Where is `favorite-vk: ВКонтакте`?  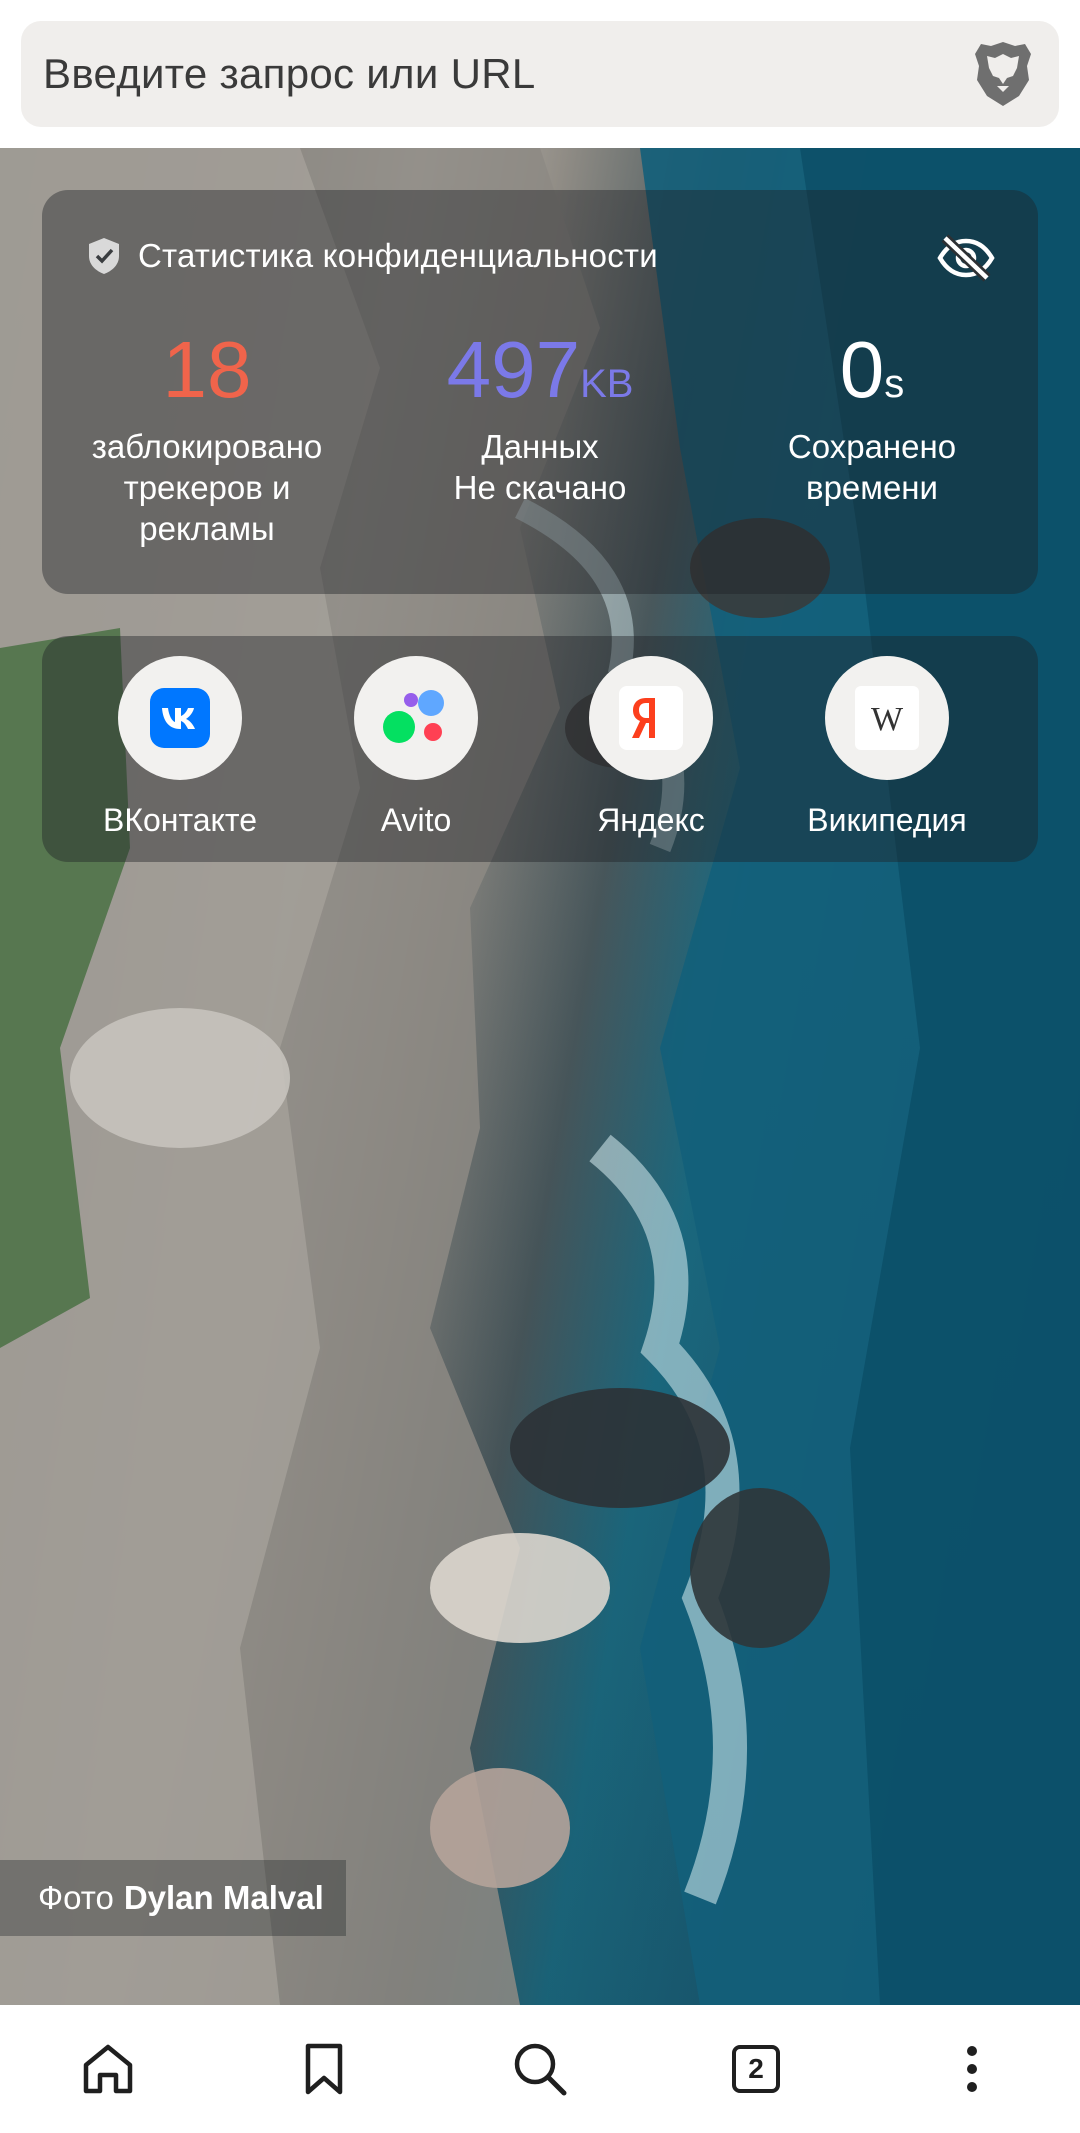
favorite-vk: ВКонтакте is located at coordinates (180, 747).